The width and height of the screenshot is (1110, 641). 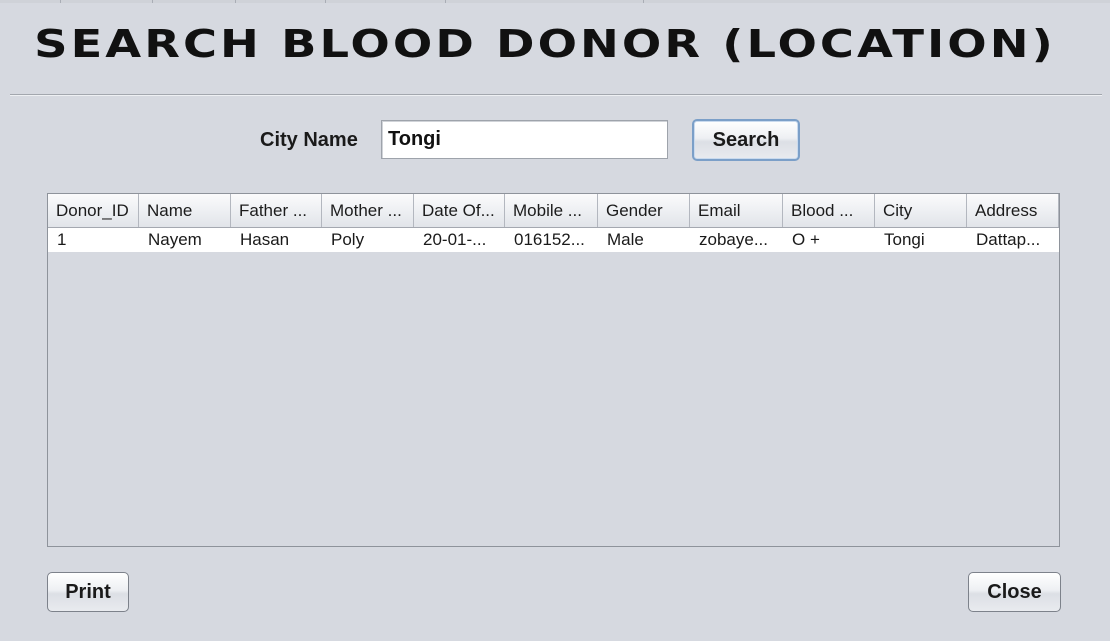 I want to click on column-header-address: Address, so click(x=1013, y=210).